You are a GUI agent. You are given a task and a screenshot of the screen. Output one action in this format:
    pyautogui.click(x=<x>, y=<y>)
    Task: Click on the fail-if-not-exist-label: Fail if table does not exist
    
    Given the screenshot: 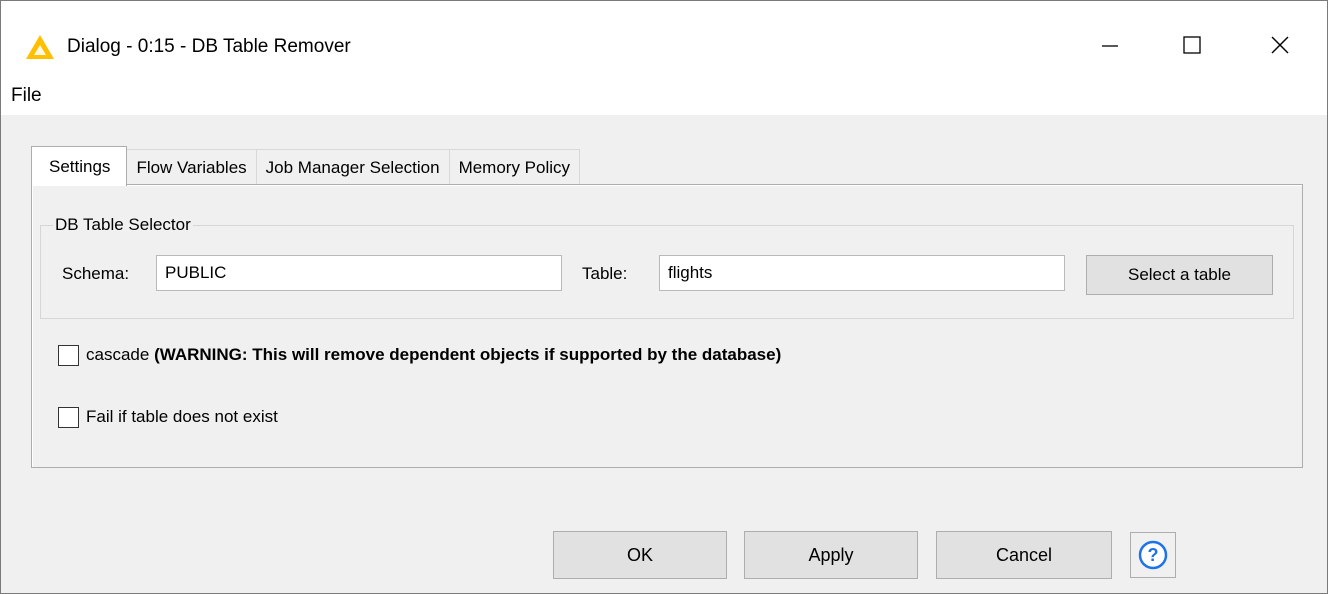 What is the action you would take?
    pyautogui.click(x=182, y=416)
    